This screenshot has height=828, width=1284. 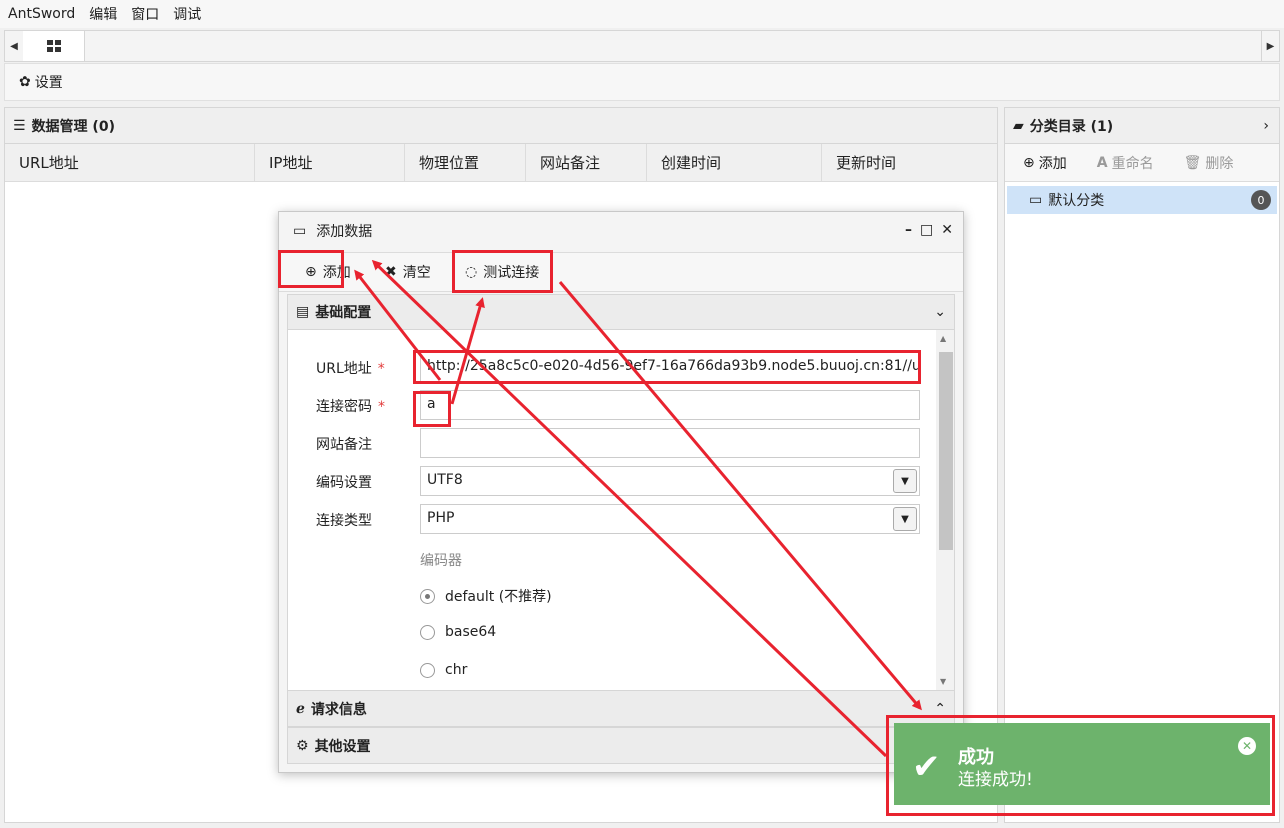 What do you see at coordinates (1036, 200) in the screenshot?
I see `folder-open-icon: ▭` at bounding box center [1036, 200].